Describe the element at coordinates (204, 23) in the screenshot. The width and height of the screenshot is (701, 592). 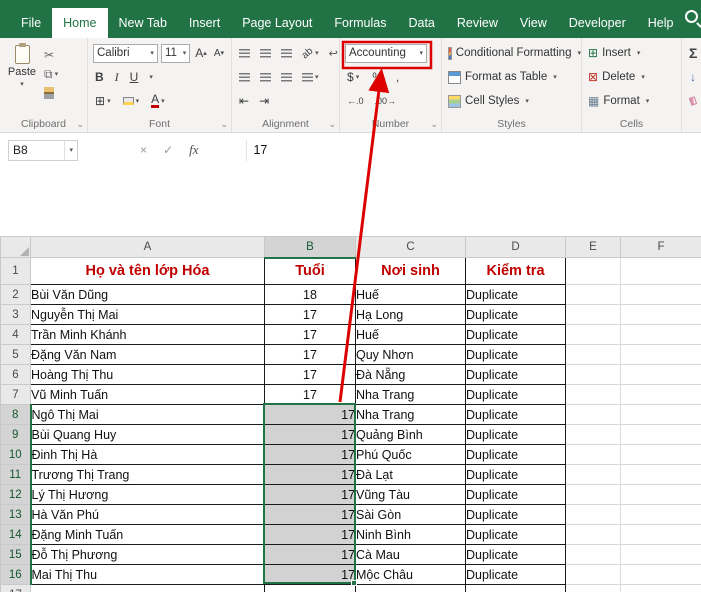
I see `tab-insert: Insert` at that location.